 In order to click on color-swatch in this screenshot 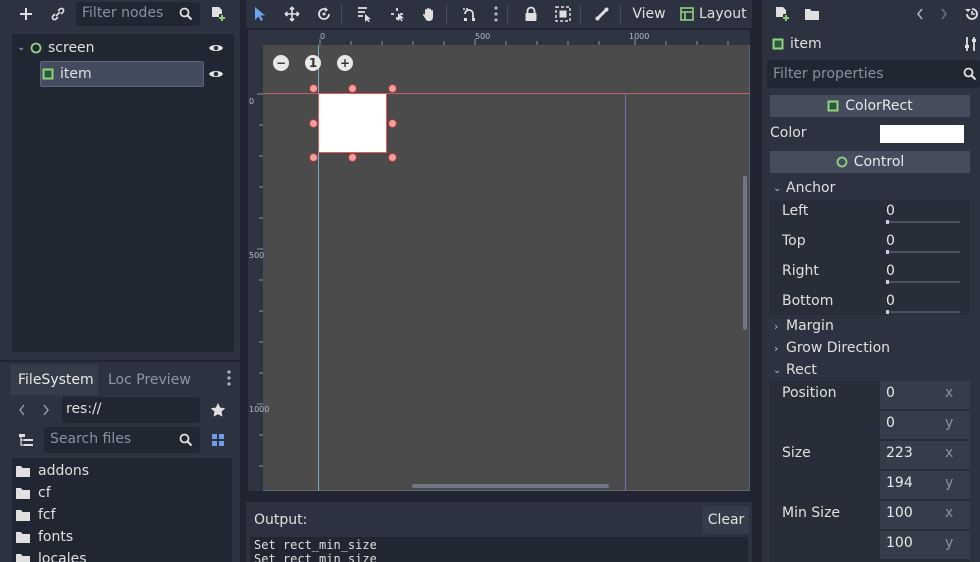, I will do `click(922, 134)`.